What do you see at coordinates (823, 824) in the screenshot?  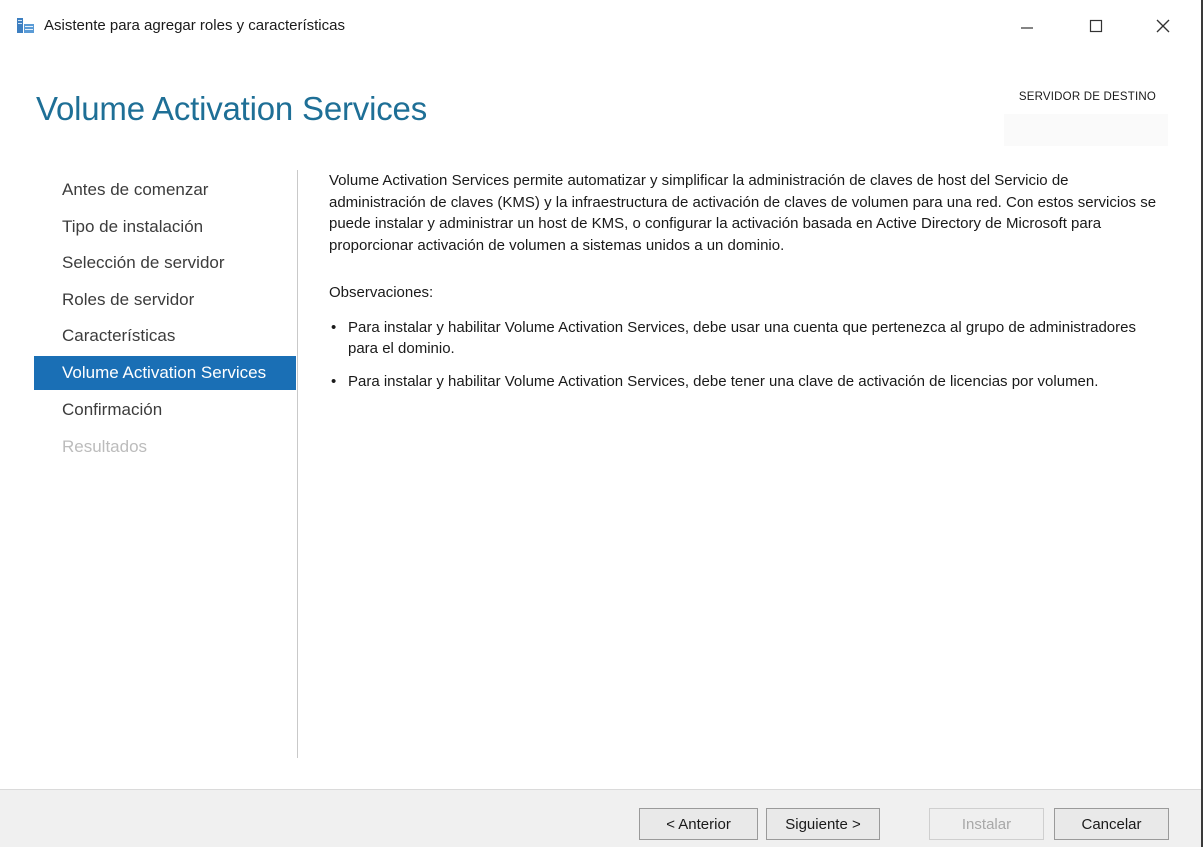 I see `next-button: Siguiente >` at bounding box center [823, 824].